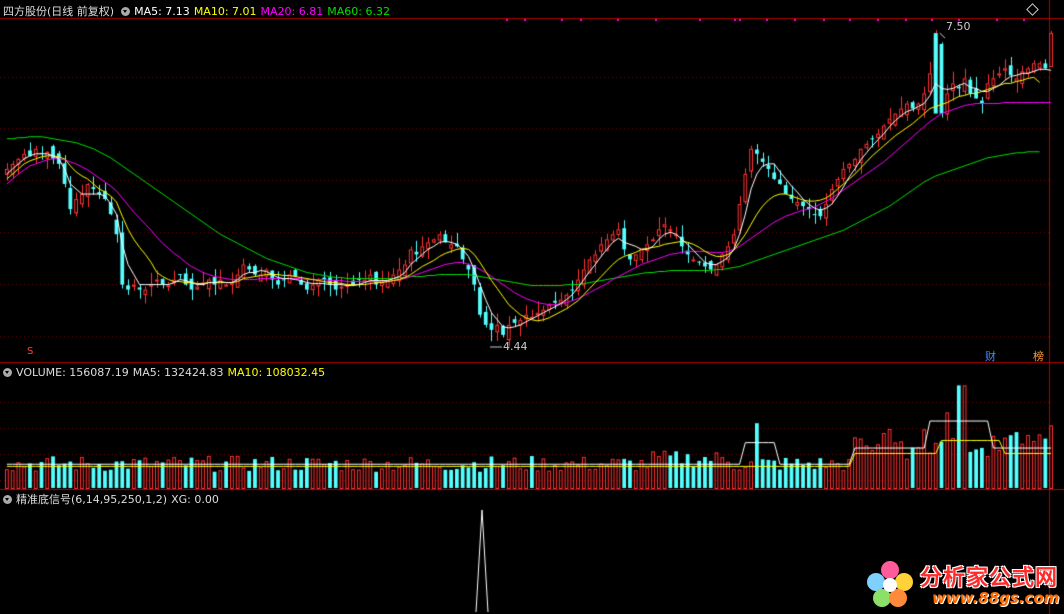  Describe the element at coordinates (996, 598) in the screenshot. I see `watermark-url: www.88gs.com` at that location.